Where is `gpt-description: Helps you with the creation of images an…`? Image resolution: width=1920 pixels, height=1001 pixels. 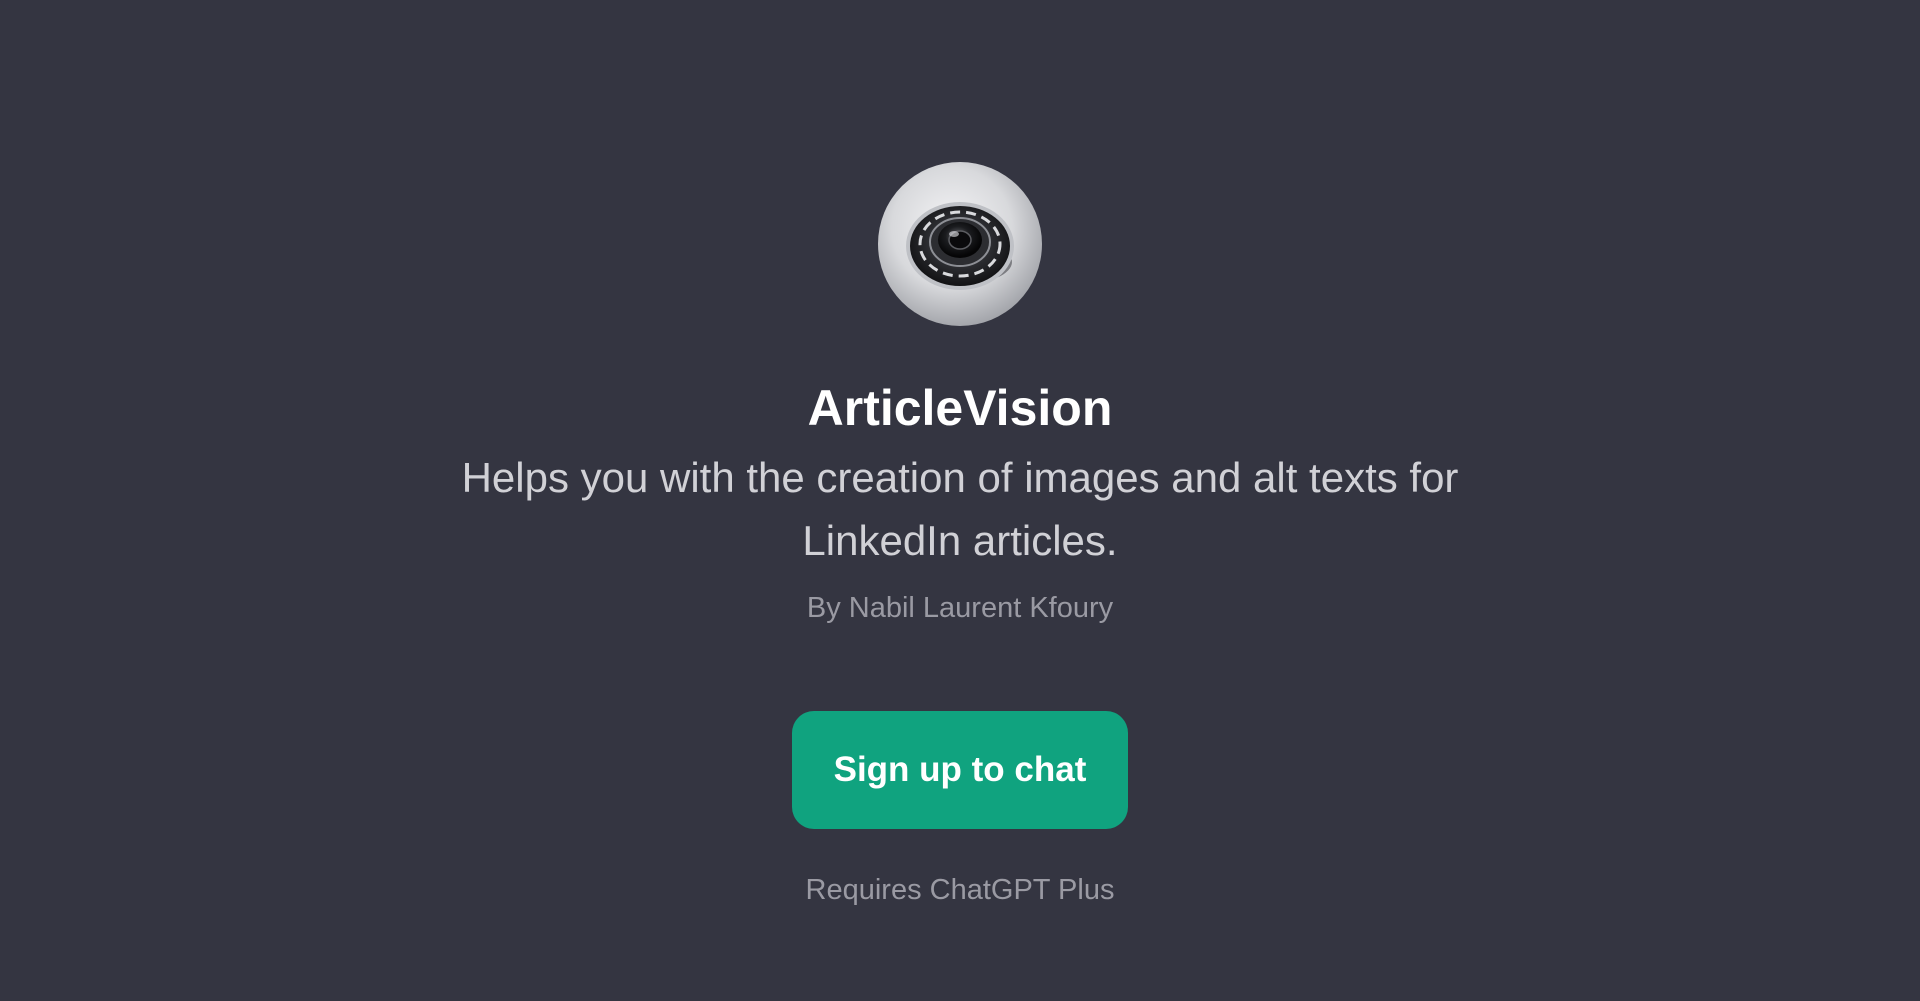 gpt-description: Helps you with the creation of images an… is located at coordinates (960, 509).